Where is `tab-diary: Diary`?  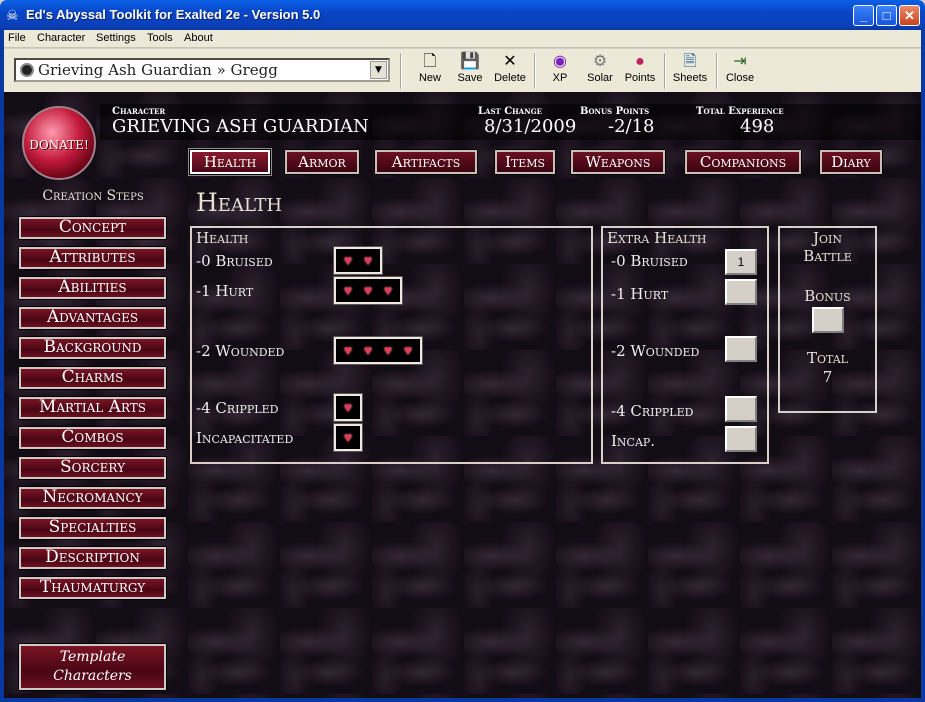
tab-diary: Diary is located at coordinates (851, 162).